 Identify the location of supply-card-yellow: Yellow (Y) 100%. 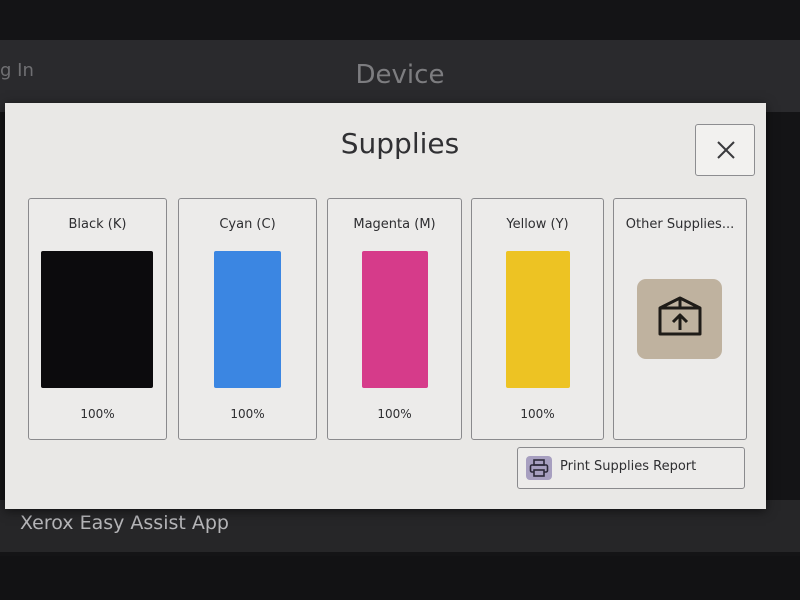
(537, 319).